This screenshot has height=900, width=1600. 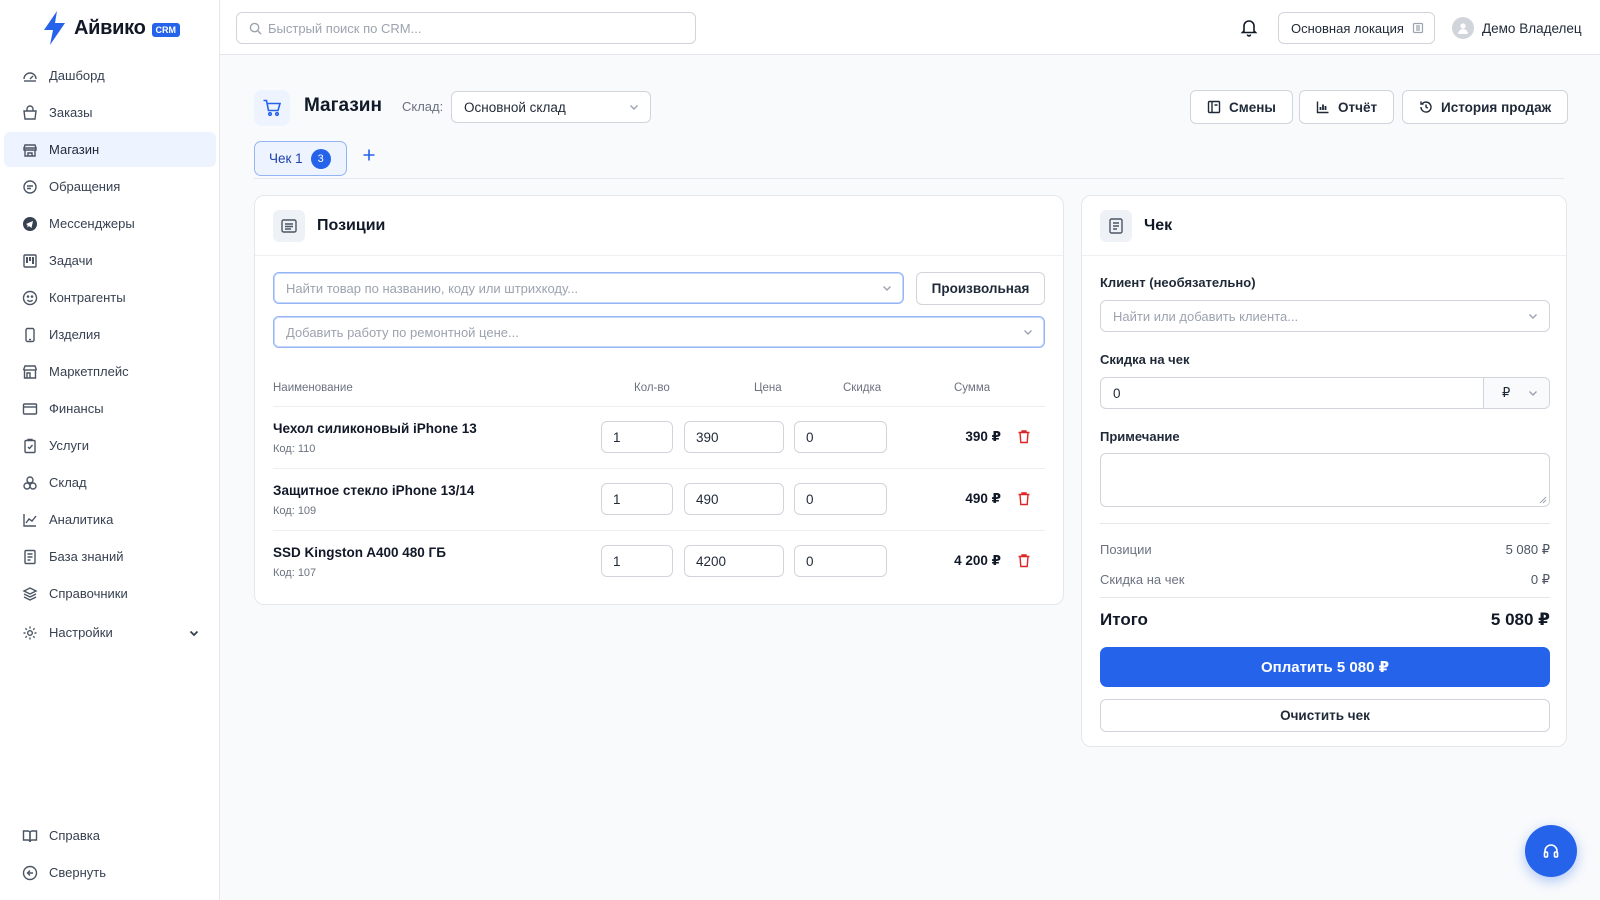 I want to click on sidebar-item-orders: Заказы, so click(x=110, y=112).